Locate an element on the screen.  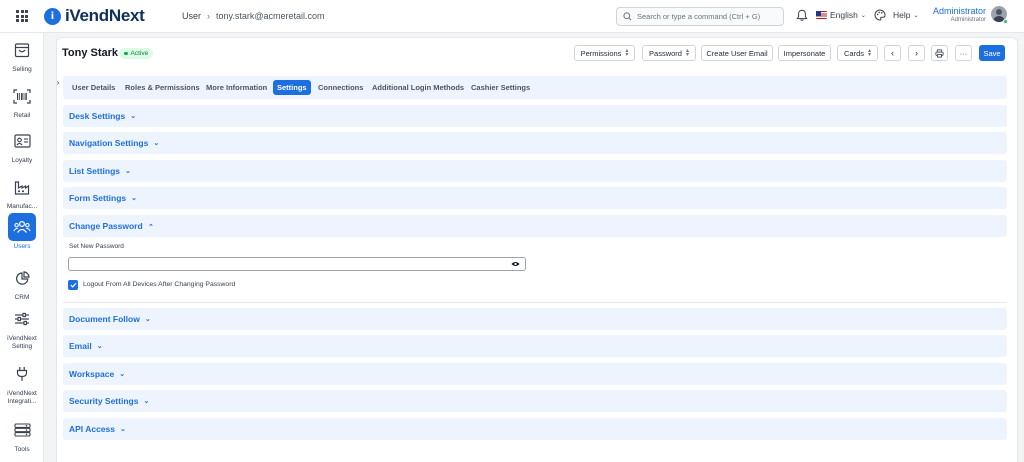
sidebar-item-label: Selling is located at coordinates (22, 69).